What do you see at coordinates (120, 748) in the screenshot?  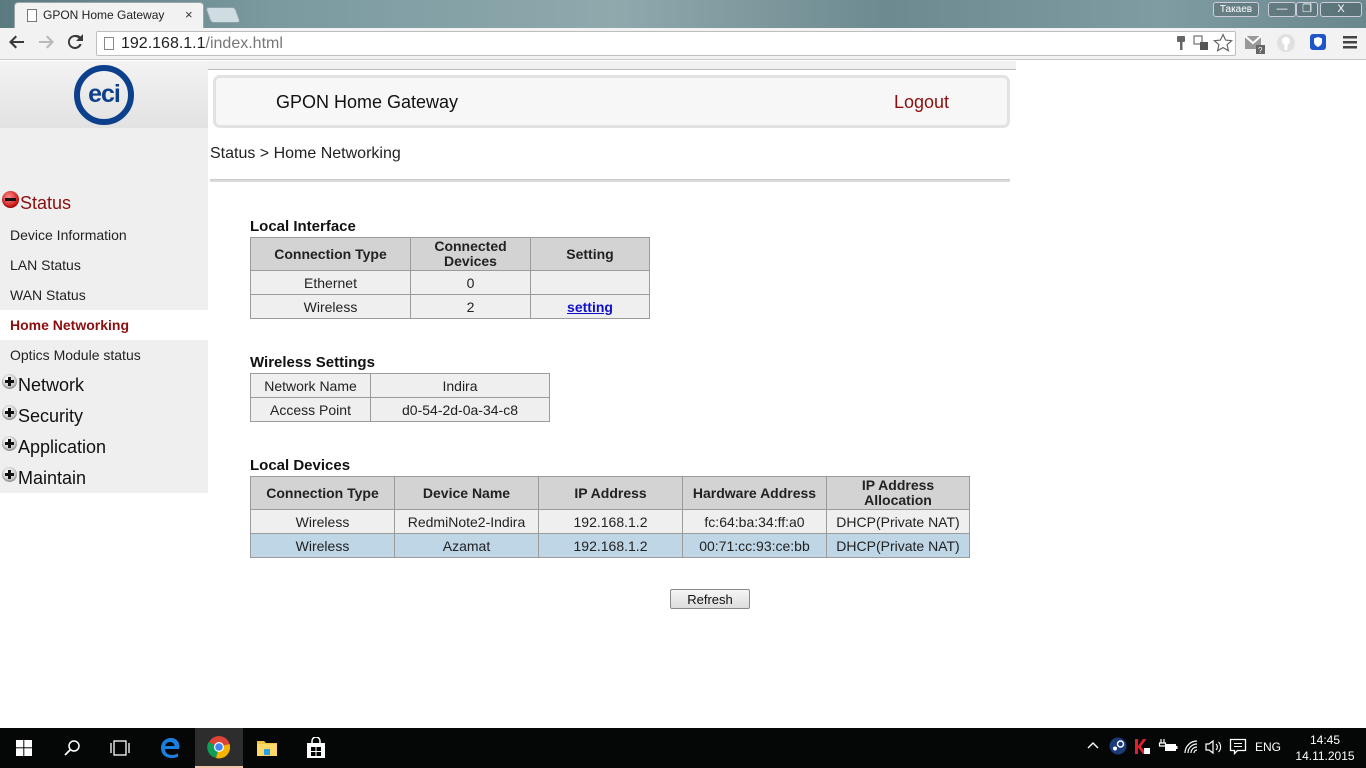 I see `task-view-icon` at bounding box center [120, 748].